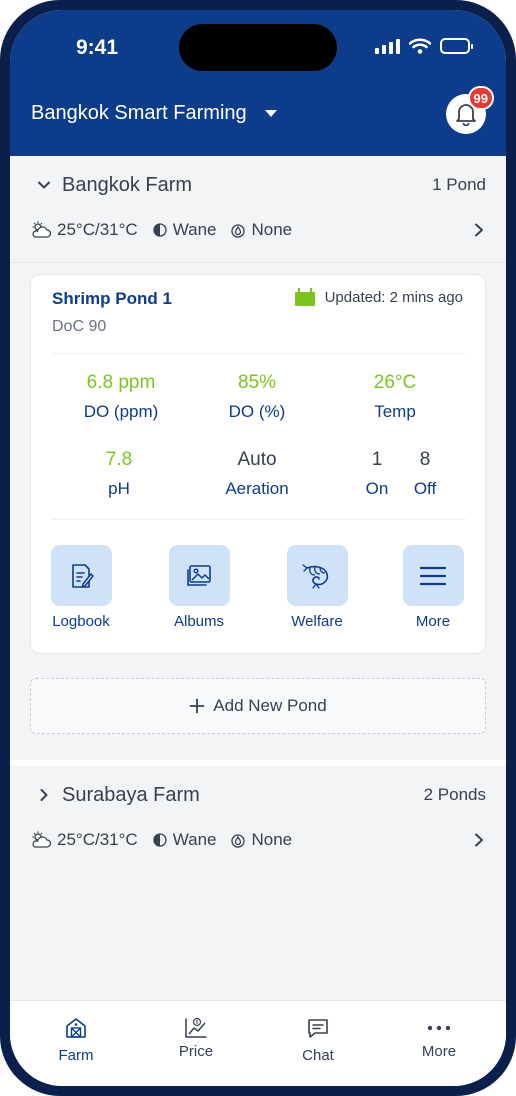  I want to click on caret-down-icon, so click(270, 113).